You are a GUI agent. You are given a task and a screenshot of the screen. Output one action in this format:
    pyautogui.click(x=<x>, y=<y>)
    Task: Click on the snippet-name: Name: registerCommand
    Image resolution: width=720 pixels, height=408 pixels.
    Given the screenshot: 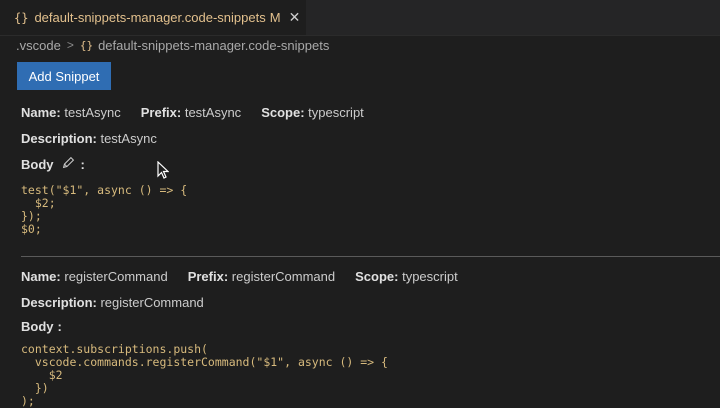 What is the action you would take?
    pyautogui.click(x=94, y=276)
    